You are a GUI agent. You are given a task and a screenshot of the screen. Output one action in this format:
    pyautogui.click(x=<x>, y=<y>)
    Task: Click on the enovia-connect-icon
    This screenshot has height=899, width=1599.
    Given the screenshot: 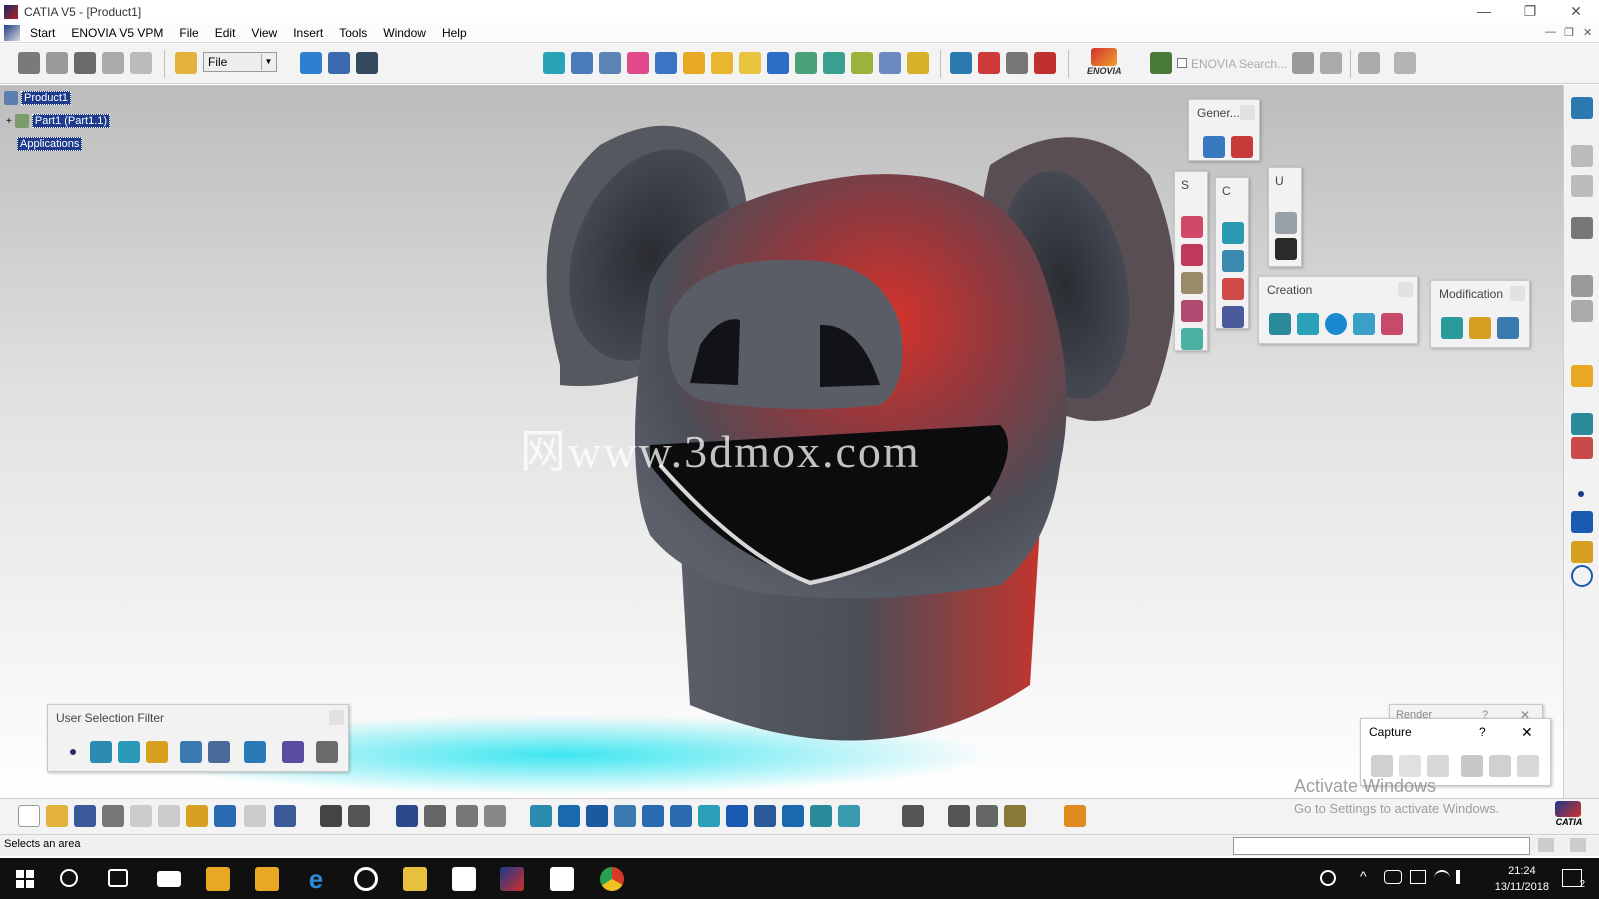 What is the action you would take?
    pyautogui.click(x=1161, y=63)
    